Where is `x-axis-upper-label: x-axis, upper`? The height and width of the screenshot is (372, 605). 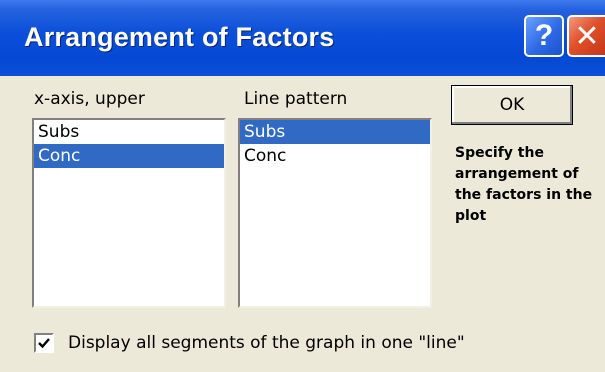
x-axis-upper-label: x-axis, upper is located at coordinates (89, 99).